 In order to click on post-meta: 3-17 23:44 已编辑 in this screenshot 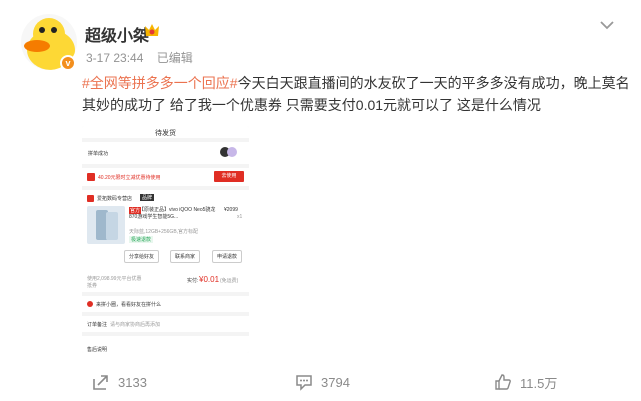, I will do `click(144, 57)`.